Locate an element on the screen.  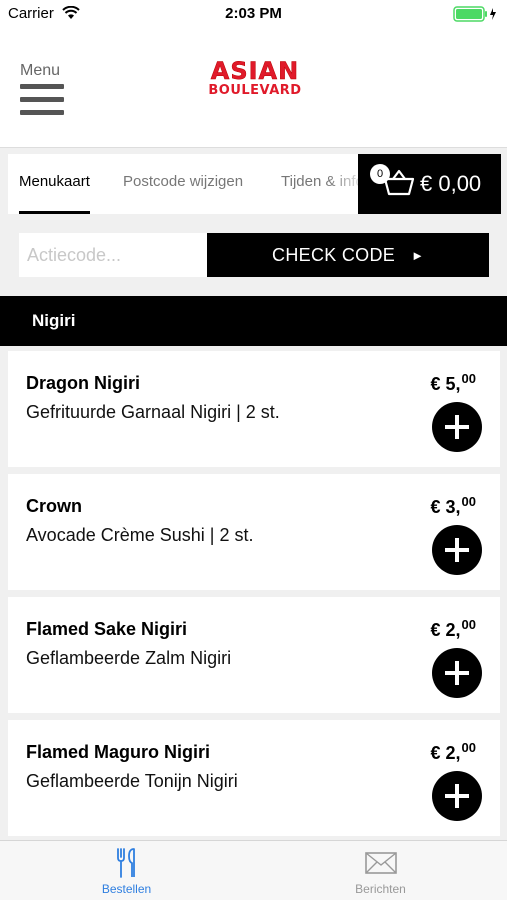
status-time: 2:03 PM is located at coordinates (253, 13).